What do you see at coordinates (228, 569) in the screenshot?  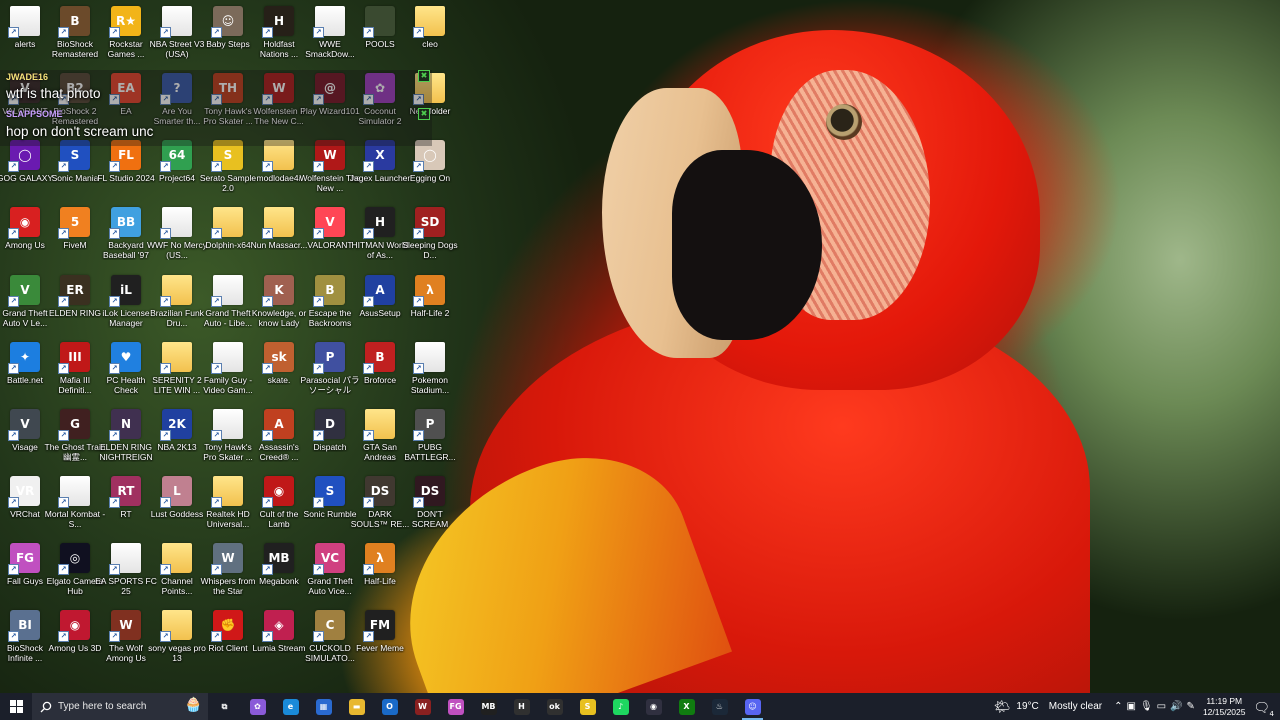 I see `desktop-icon: W ↗ Whispers from the Star` at bounding box center [228, 569].